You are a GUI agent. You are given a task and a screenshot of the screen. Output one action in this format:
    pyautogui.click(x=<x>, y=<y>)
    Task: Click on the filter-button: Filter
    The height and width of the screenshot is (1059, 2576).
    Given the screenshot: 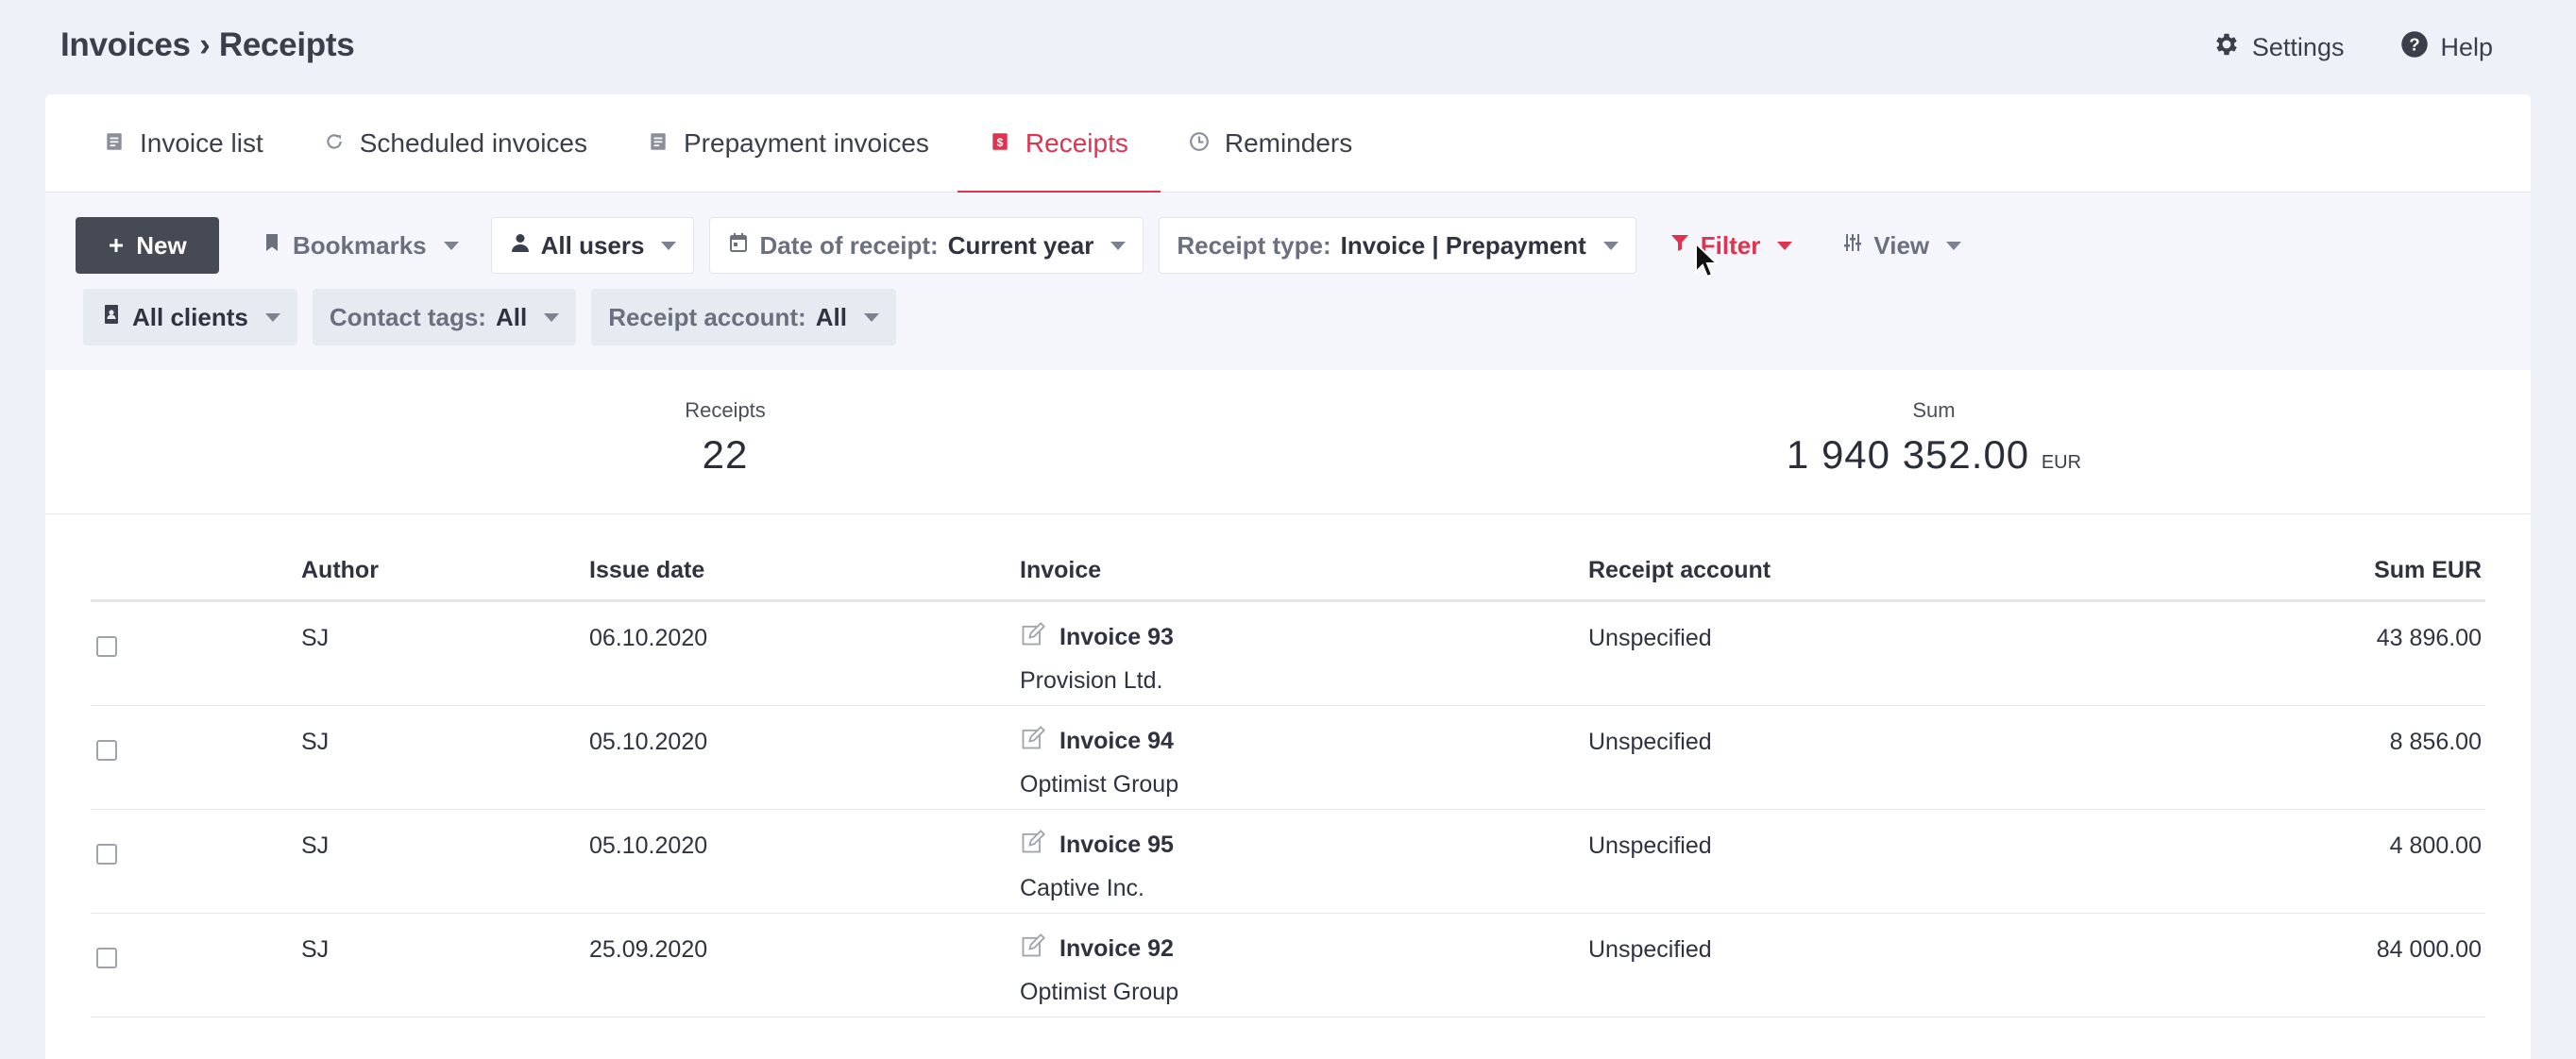 What is the action you would take?
    pyautogui.click(x=1731, y=245)
    